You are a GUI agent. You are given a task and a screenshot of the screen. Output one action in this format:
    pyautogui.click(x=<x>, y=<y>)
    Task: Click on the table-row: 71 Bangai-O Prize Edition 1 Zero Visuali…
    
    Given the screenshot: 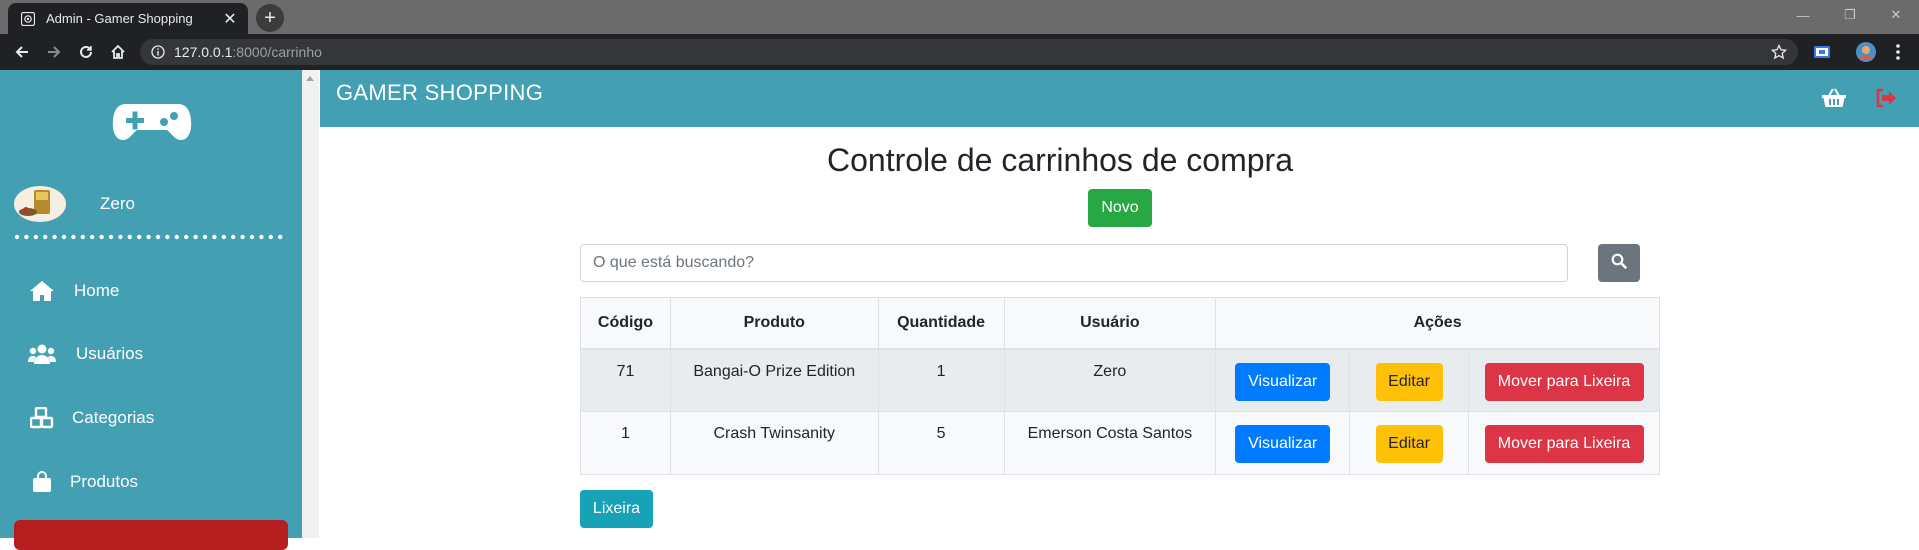 What is the action you would take?
    pyautogui.click(x=1120, y=380)
    